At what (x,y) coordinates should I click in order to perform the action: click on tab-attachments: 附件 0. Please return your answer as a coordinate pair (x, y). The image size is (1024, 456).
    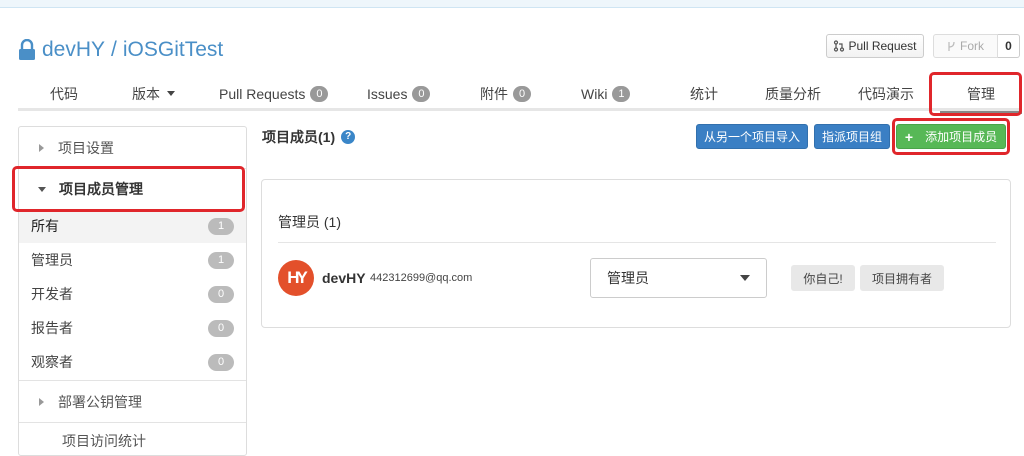
    Looking at the image, I should click on (505, 93).